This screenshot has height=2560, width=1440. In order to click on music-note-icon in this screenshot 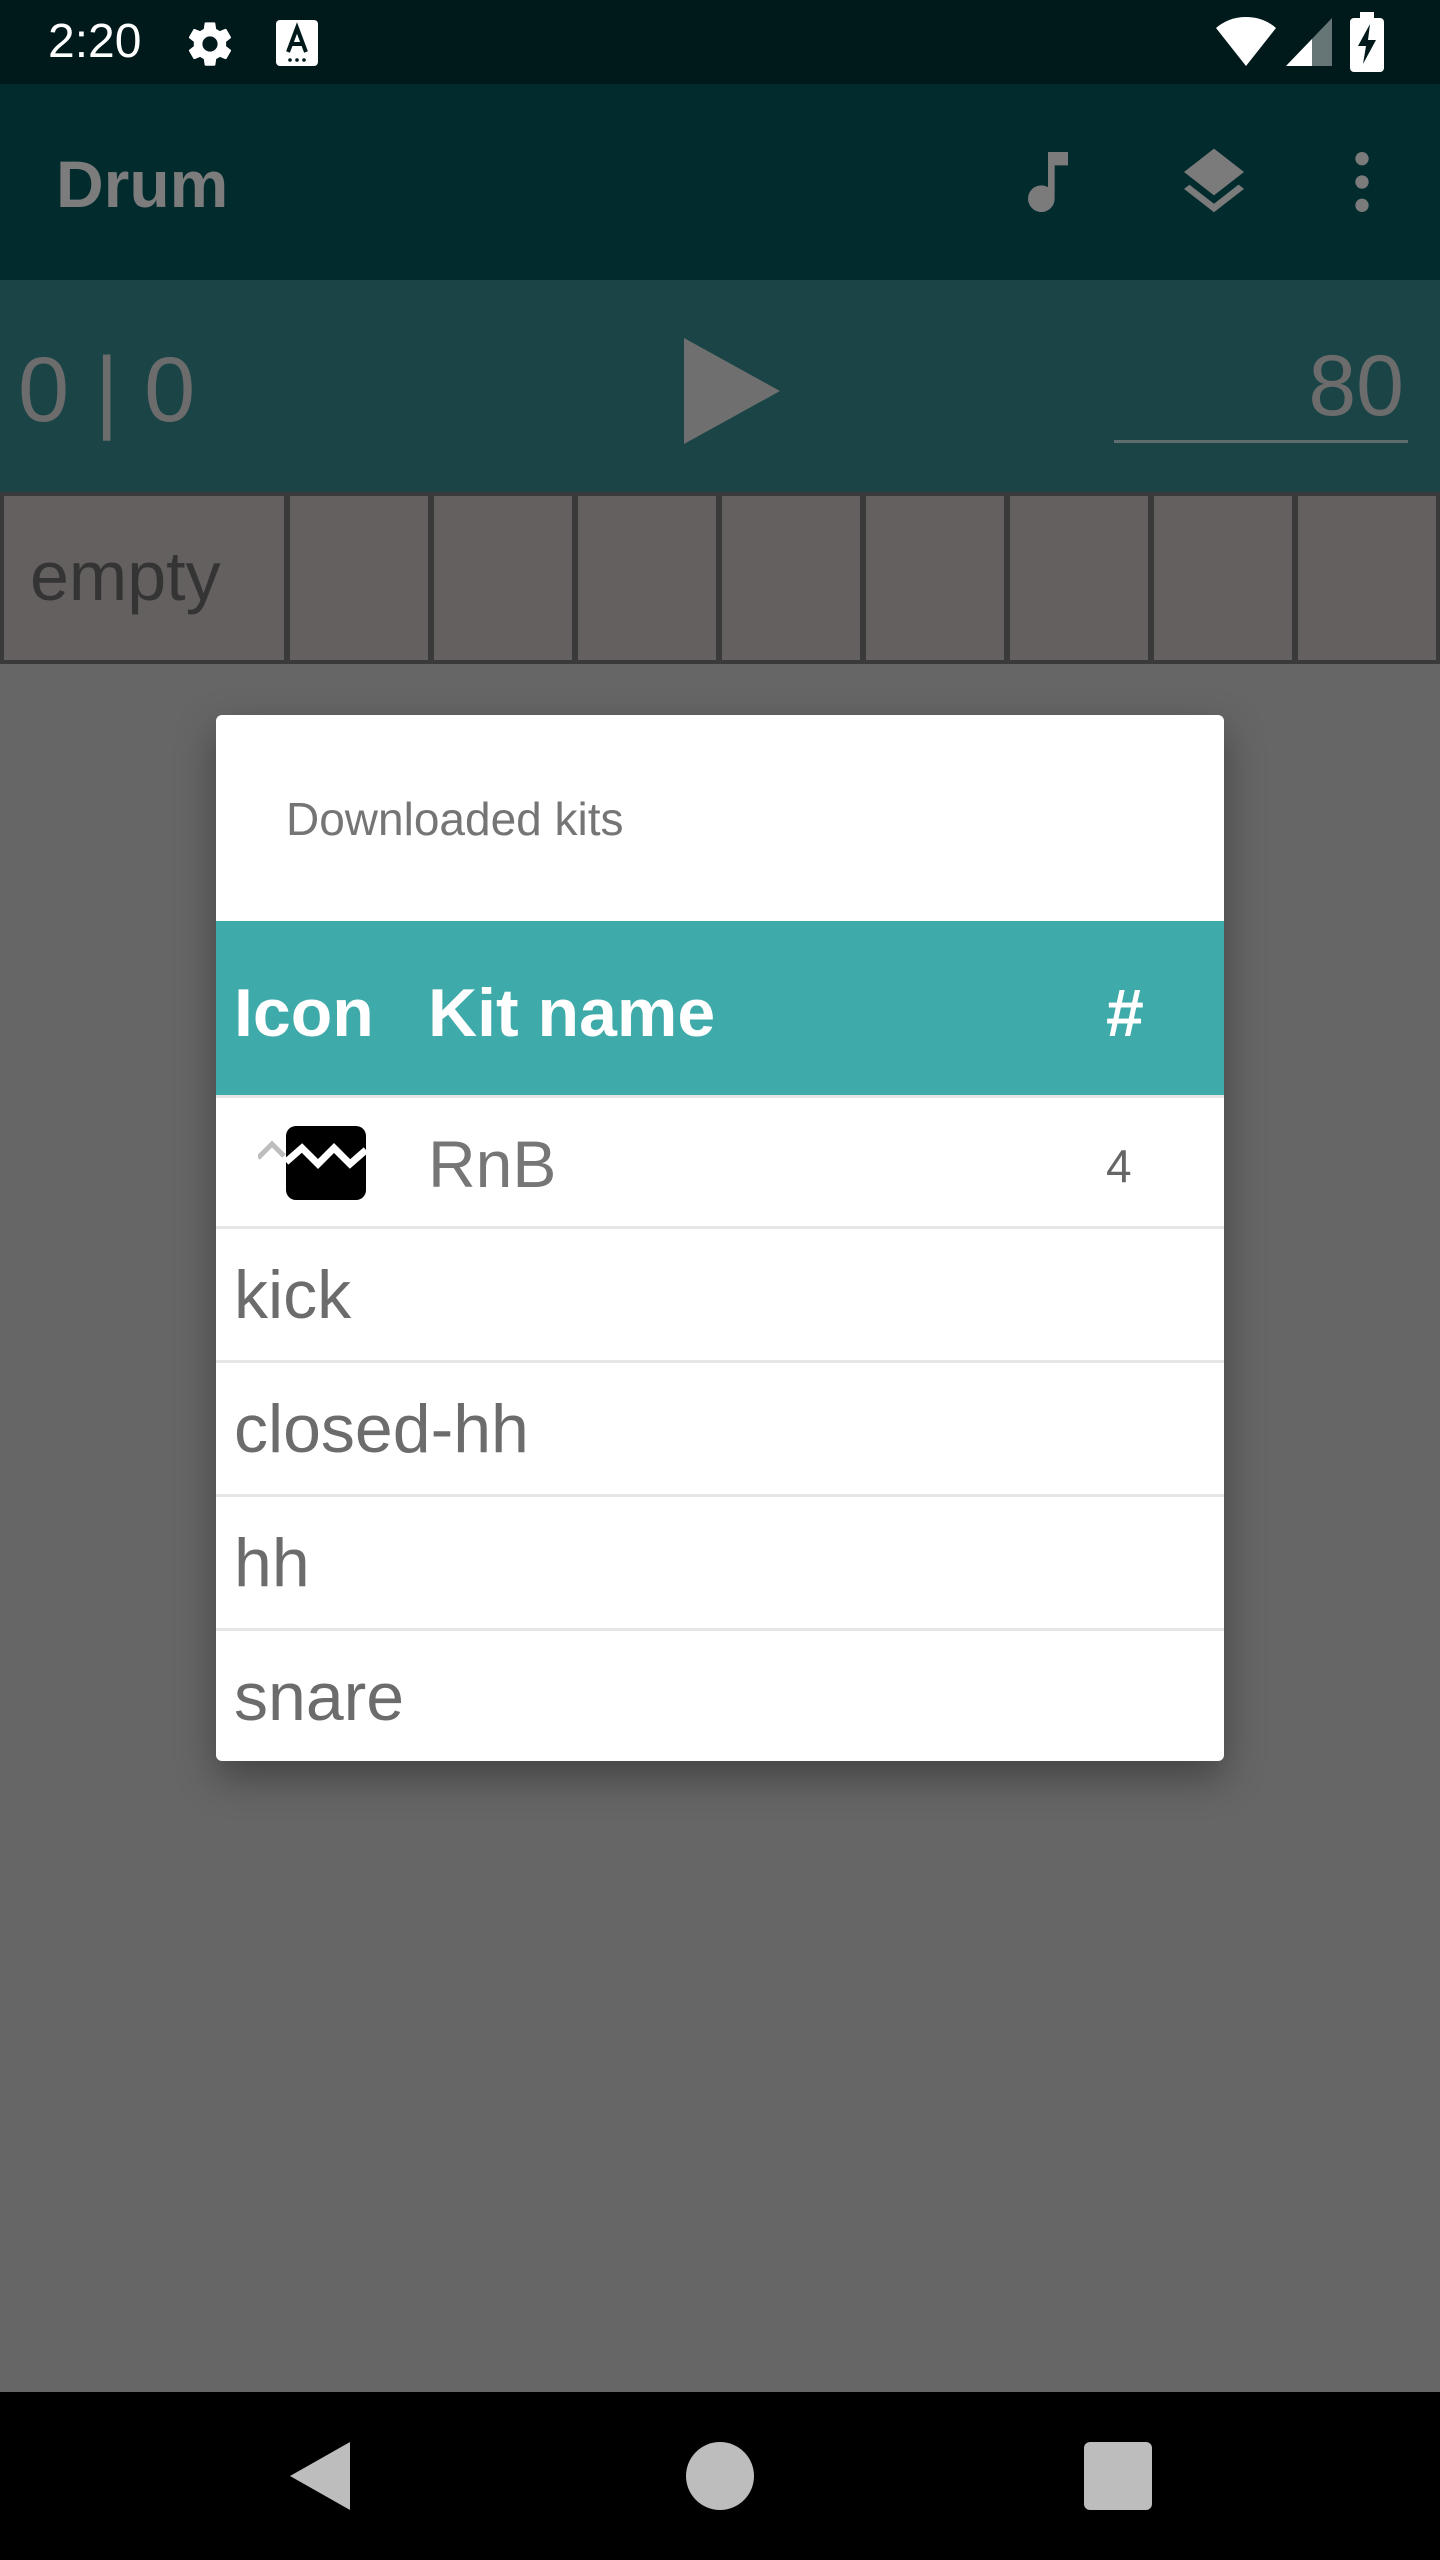, I will do `click(1048, 182)`.